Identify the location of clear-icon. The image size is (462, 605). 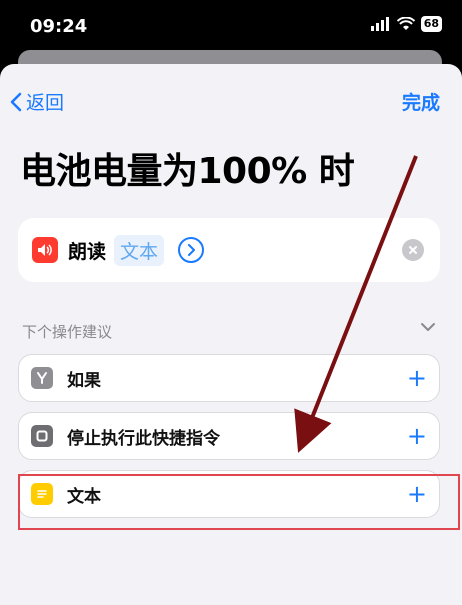
(413, 250).